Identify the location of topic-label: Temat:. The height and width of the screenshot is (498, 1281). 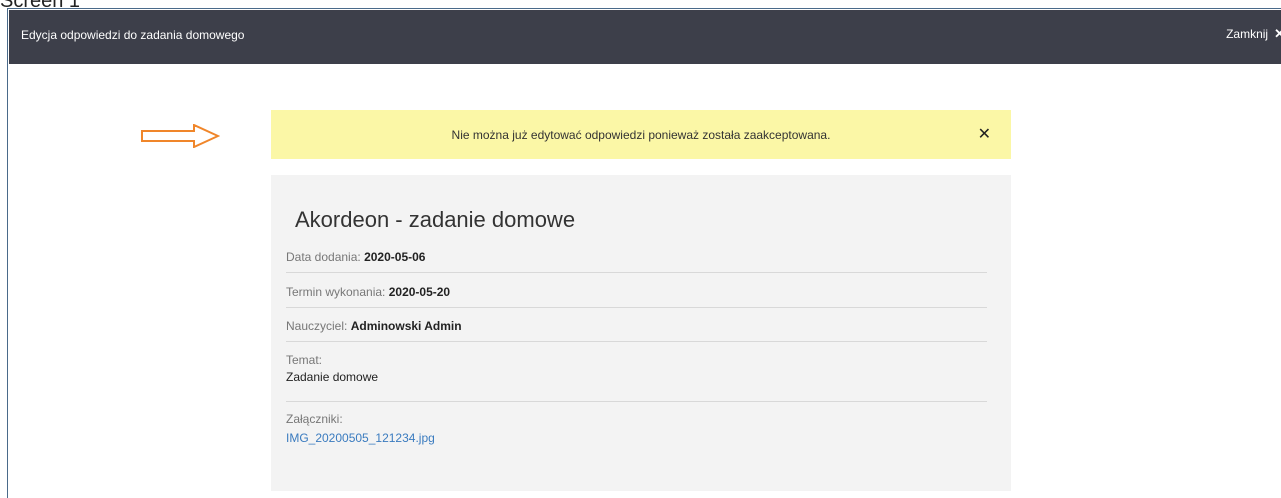
(304, 360).